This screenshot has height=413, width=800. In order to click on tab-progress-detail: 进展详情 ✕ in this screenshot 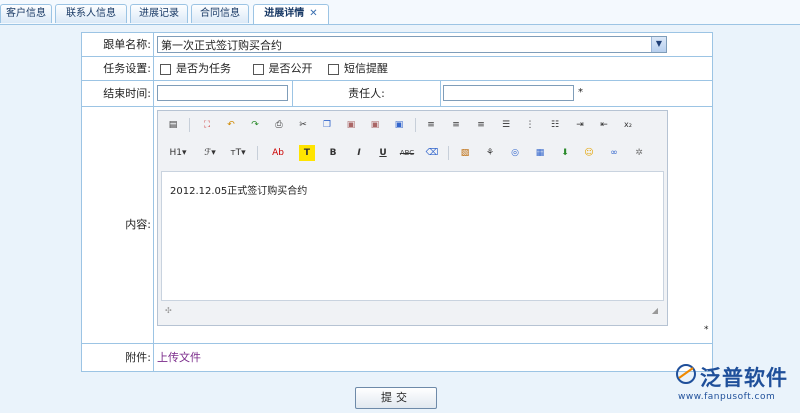, I will do `click(291, 14)`.